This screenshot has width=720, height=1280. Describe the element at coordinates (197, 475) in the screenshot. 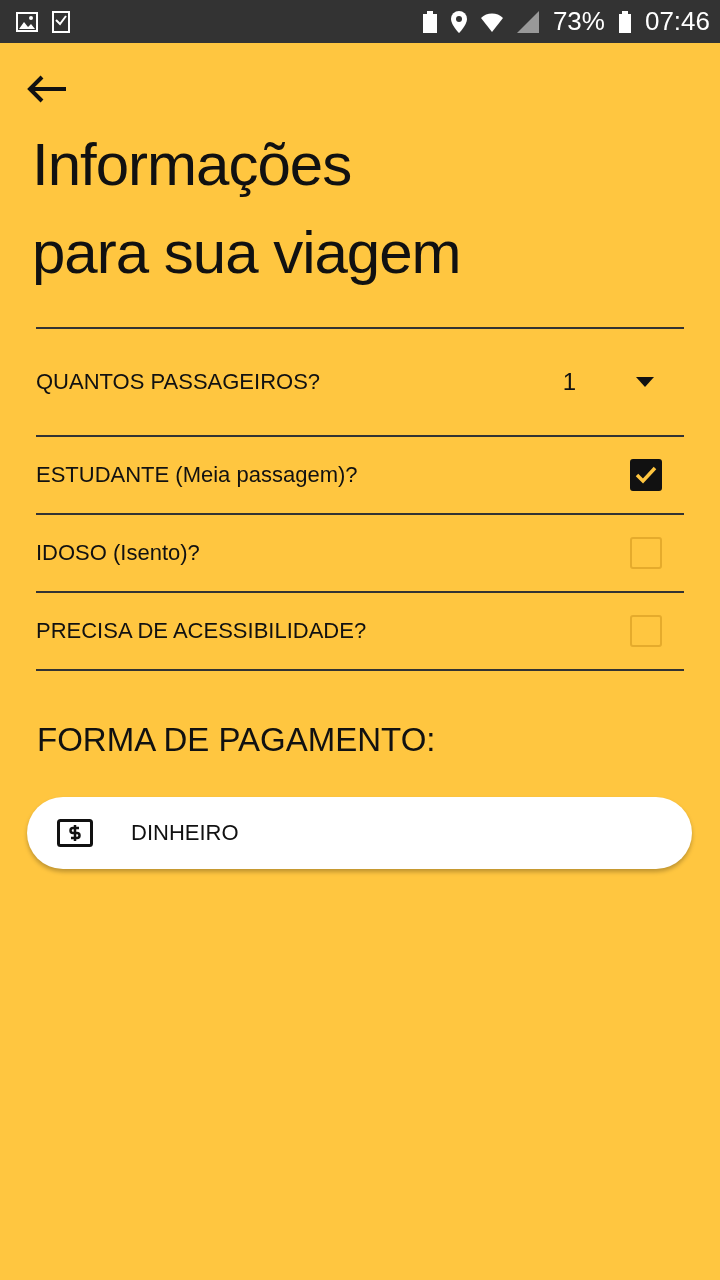

I see `option-label: ESTUDANTE (Meia passagem)?` at that location.